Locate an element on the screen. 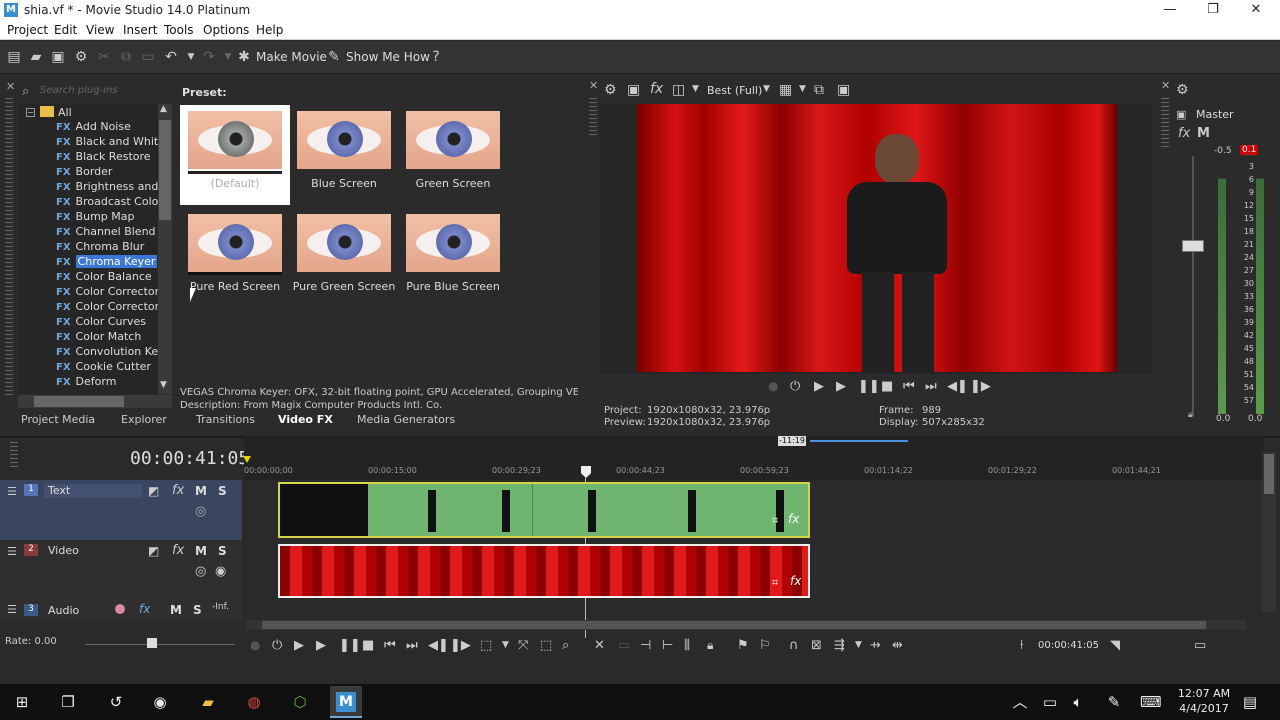 This screenshot has width=1280, height=720. loop-icon: ⏻ is located at coordinates (277, 645).